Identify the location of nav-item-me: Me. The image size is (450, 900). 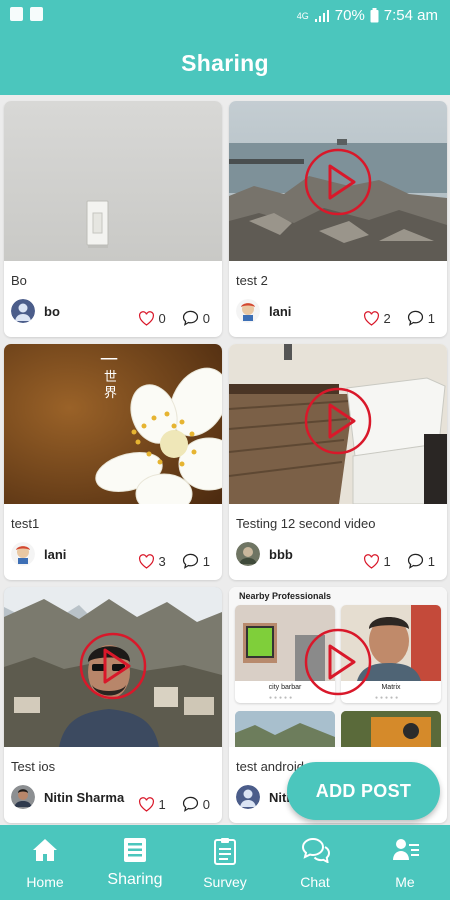
(405, 862).